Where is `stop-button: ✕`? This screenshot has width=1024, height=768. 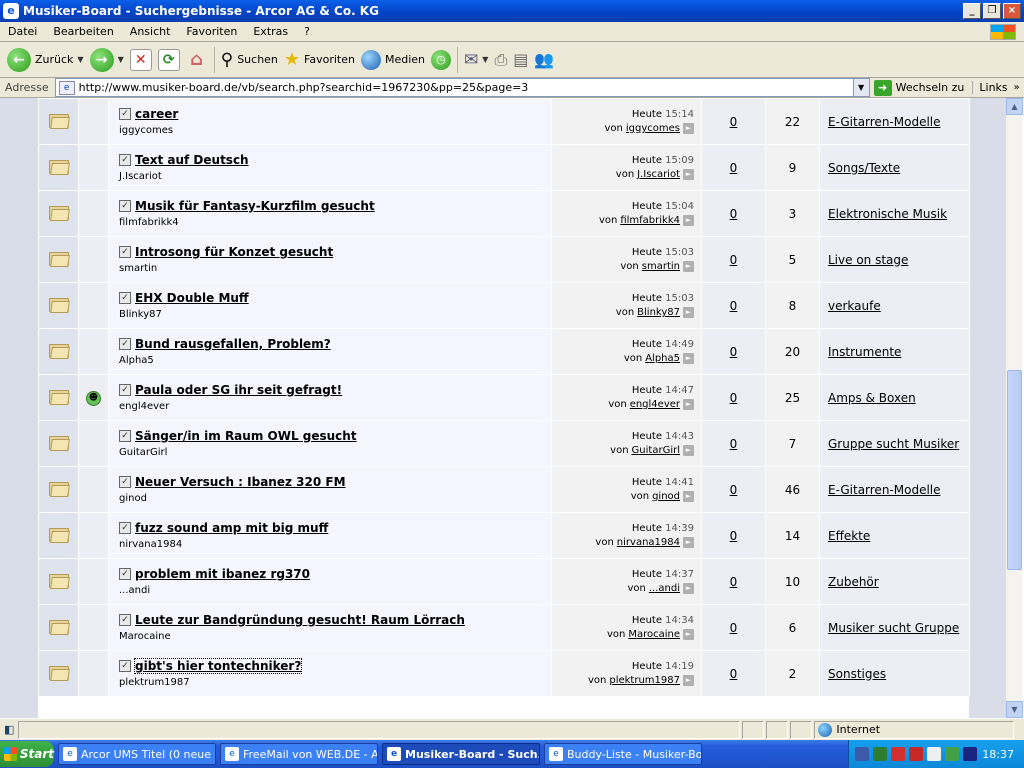
stop-button: ✕ is located at coordinates (141, 60).